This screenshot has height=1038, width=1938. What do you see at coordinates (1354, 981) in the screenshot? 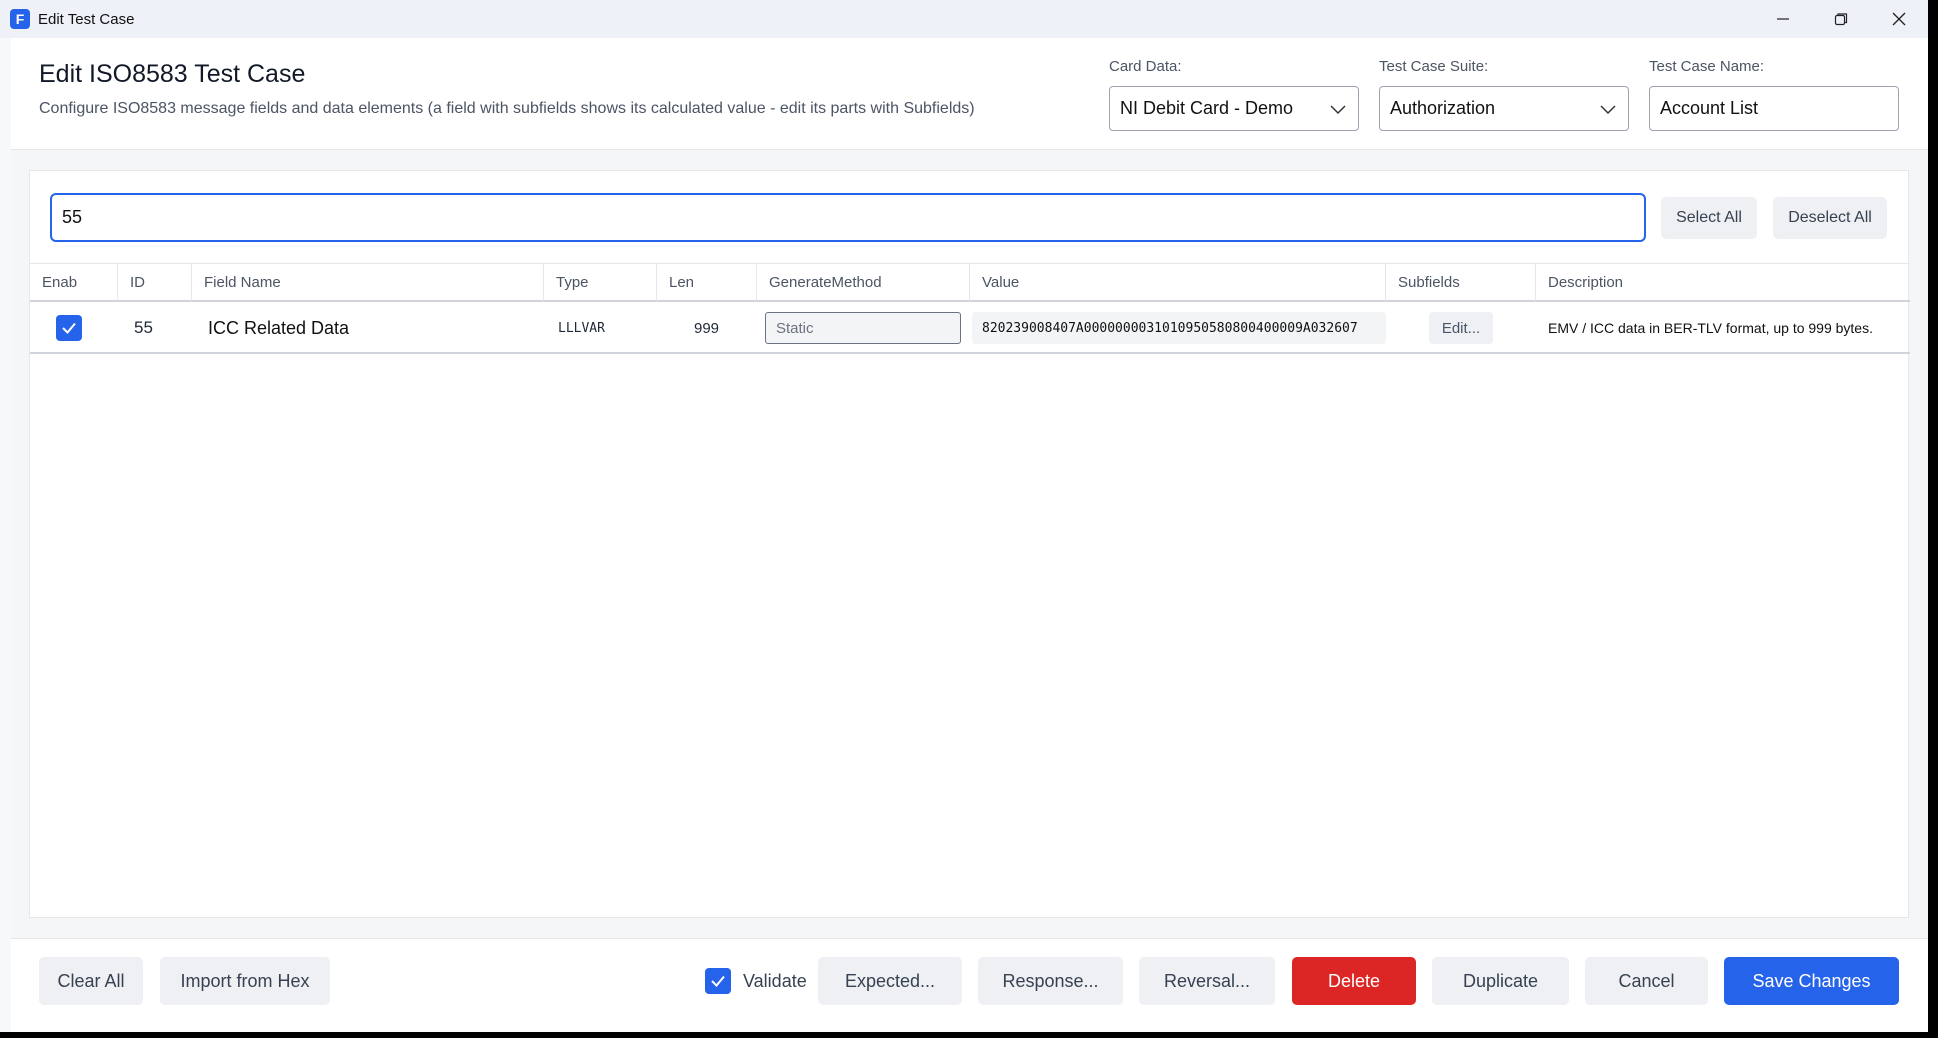
I see `delete-button: Delete` at bounding box center [1354, 981].